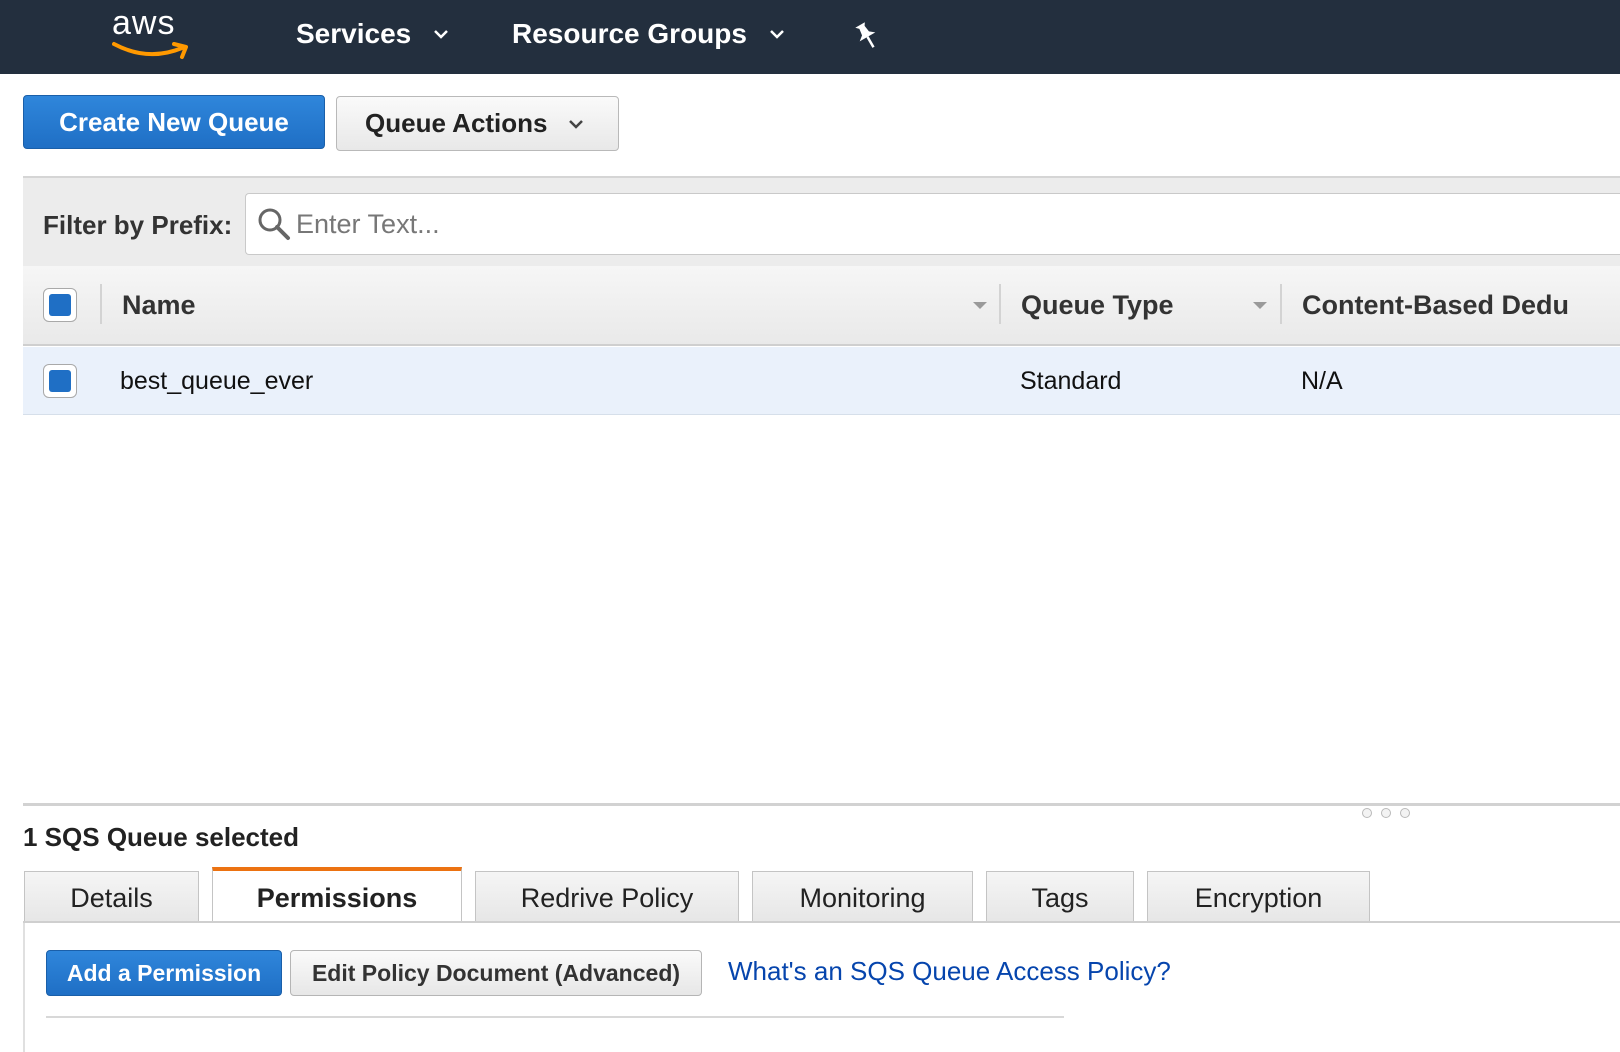 The height and width of the screenshot is (1052, 1620). Describe the element at coordinates (496, 973) in the screenshot. I see `edit-policy-document-button: Edit Policy Document (Advanced)` at that location.